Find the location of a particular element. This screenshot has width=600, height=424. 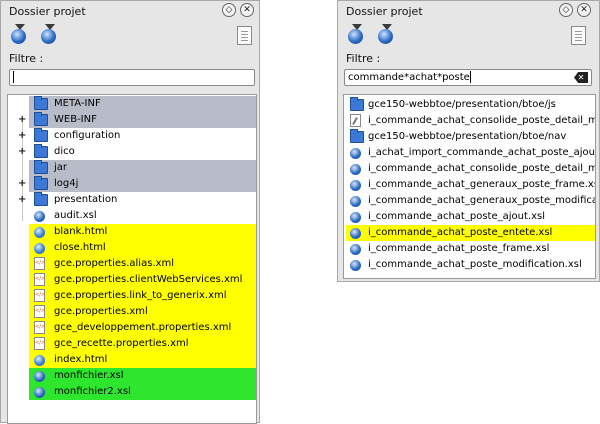

filter-value: commande*achat*poste is located at coordinates (409, 77).